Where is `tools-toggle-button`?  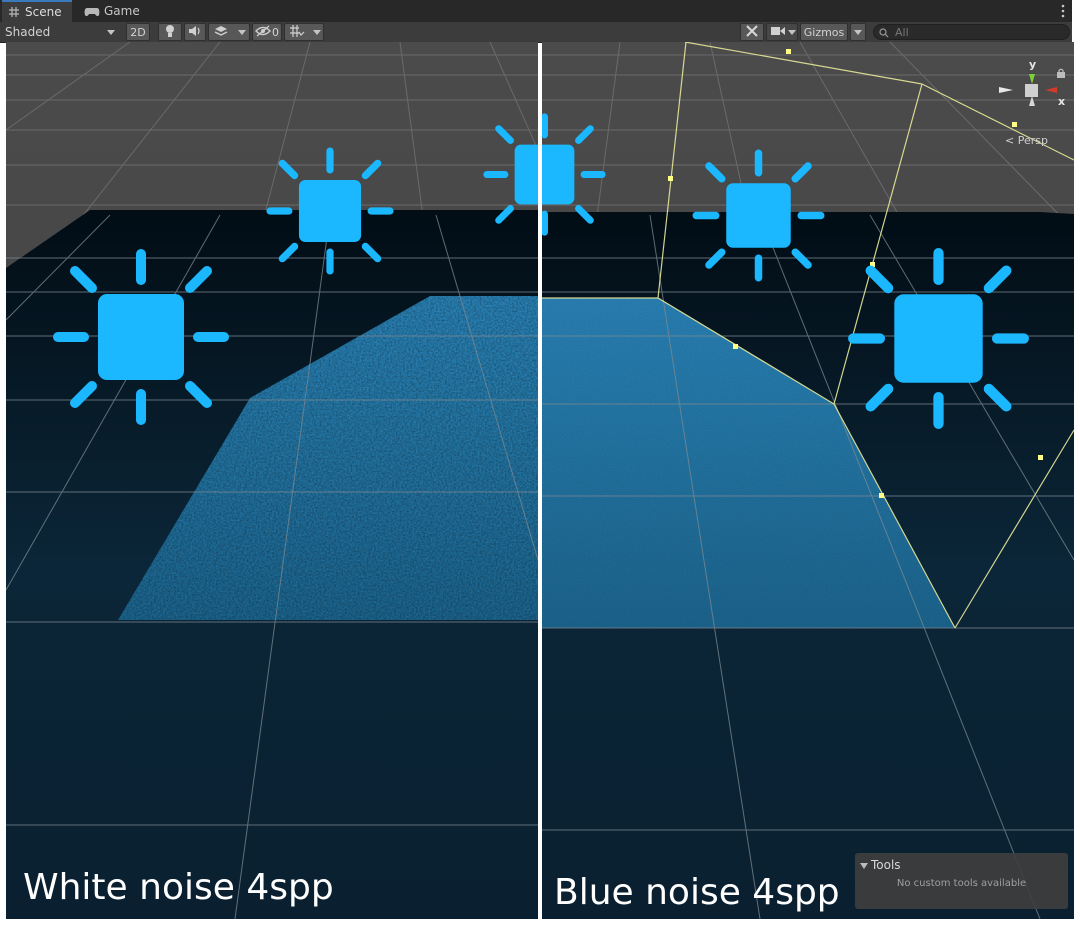
tools-toggle-button is located at coordinates (752, 32).